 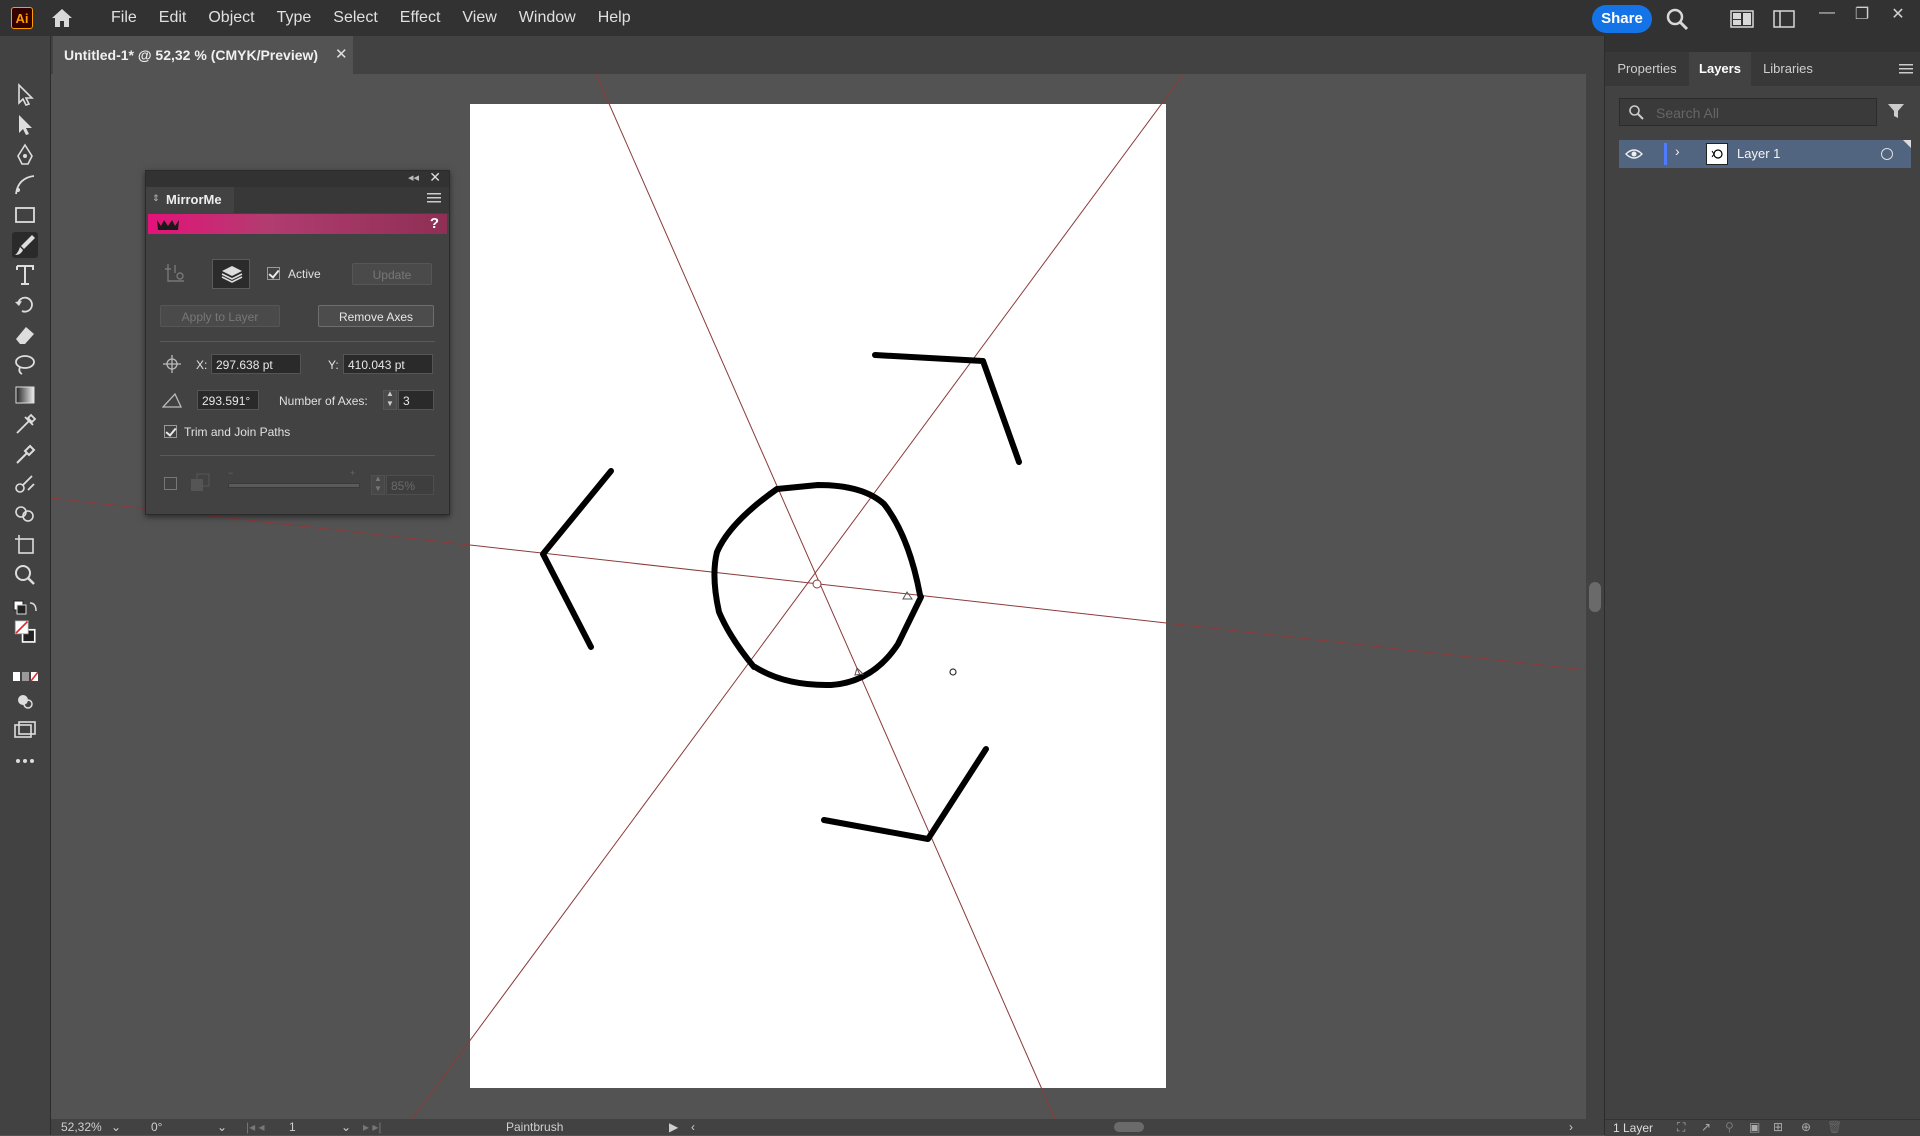 What do you see at coordinates (25, 731) in the screenshot?
I see `screen-mode-icon` at bounding box center [25, 731].